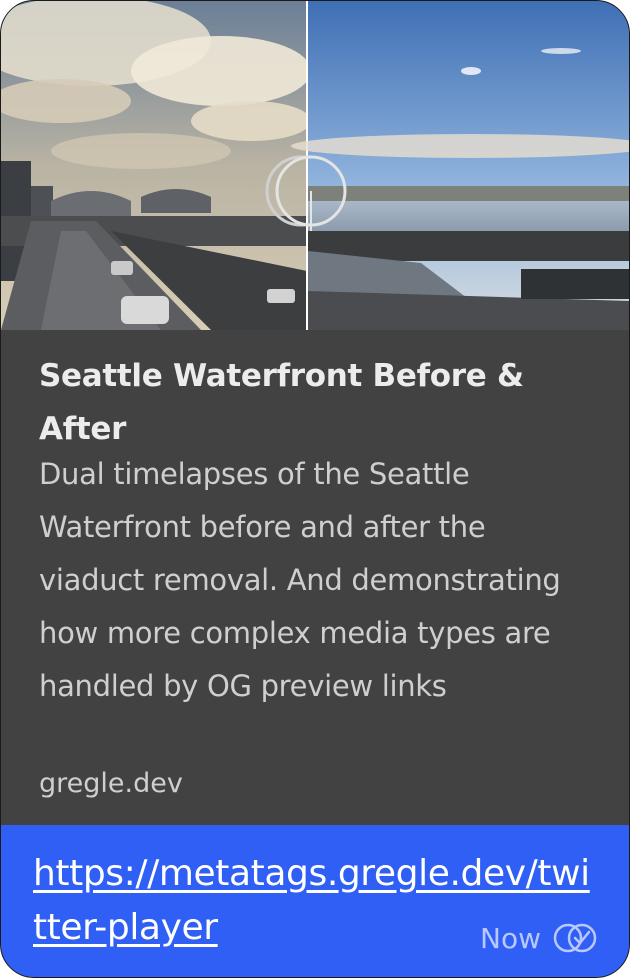 The height and width of the screenshot is (978, 630). I want to click on message-timestamp: Now, so click(510, 938).